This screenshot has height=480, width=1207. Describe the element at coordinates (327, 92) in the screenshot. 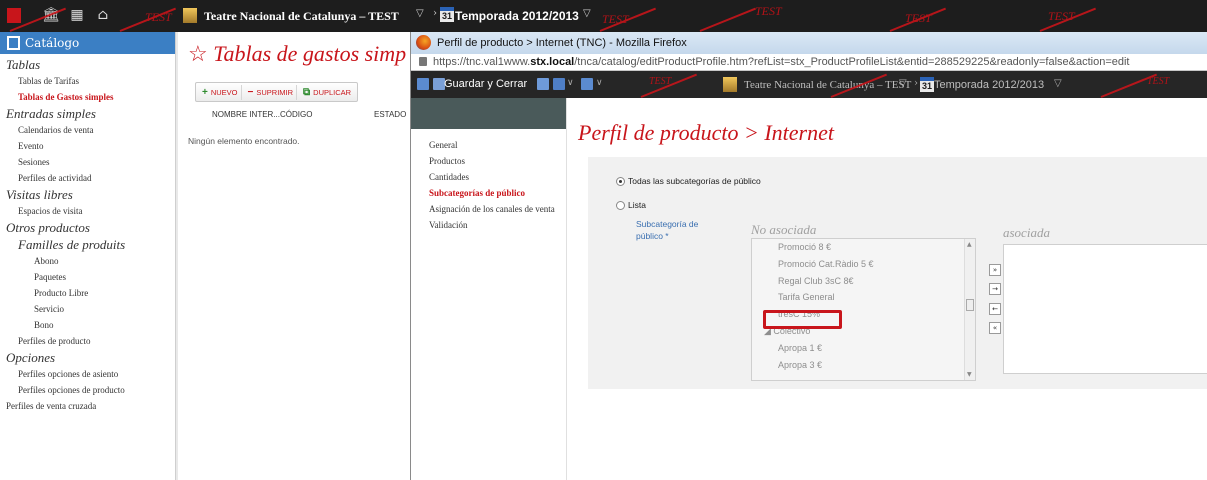

I see `duplicate-button: ⧉ DUPLICAR` at that location.